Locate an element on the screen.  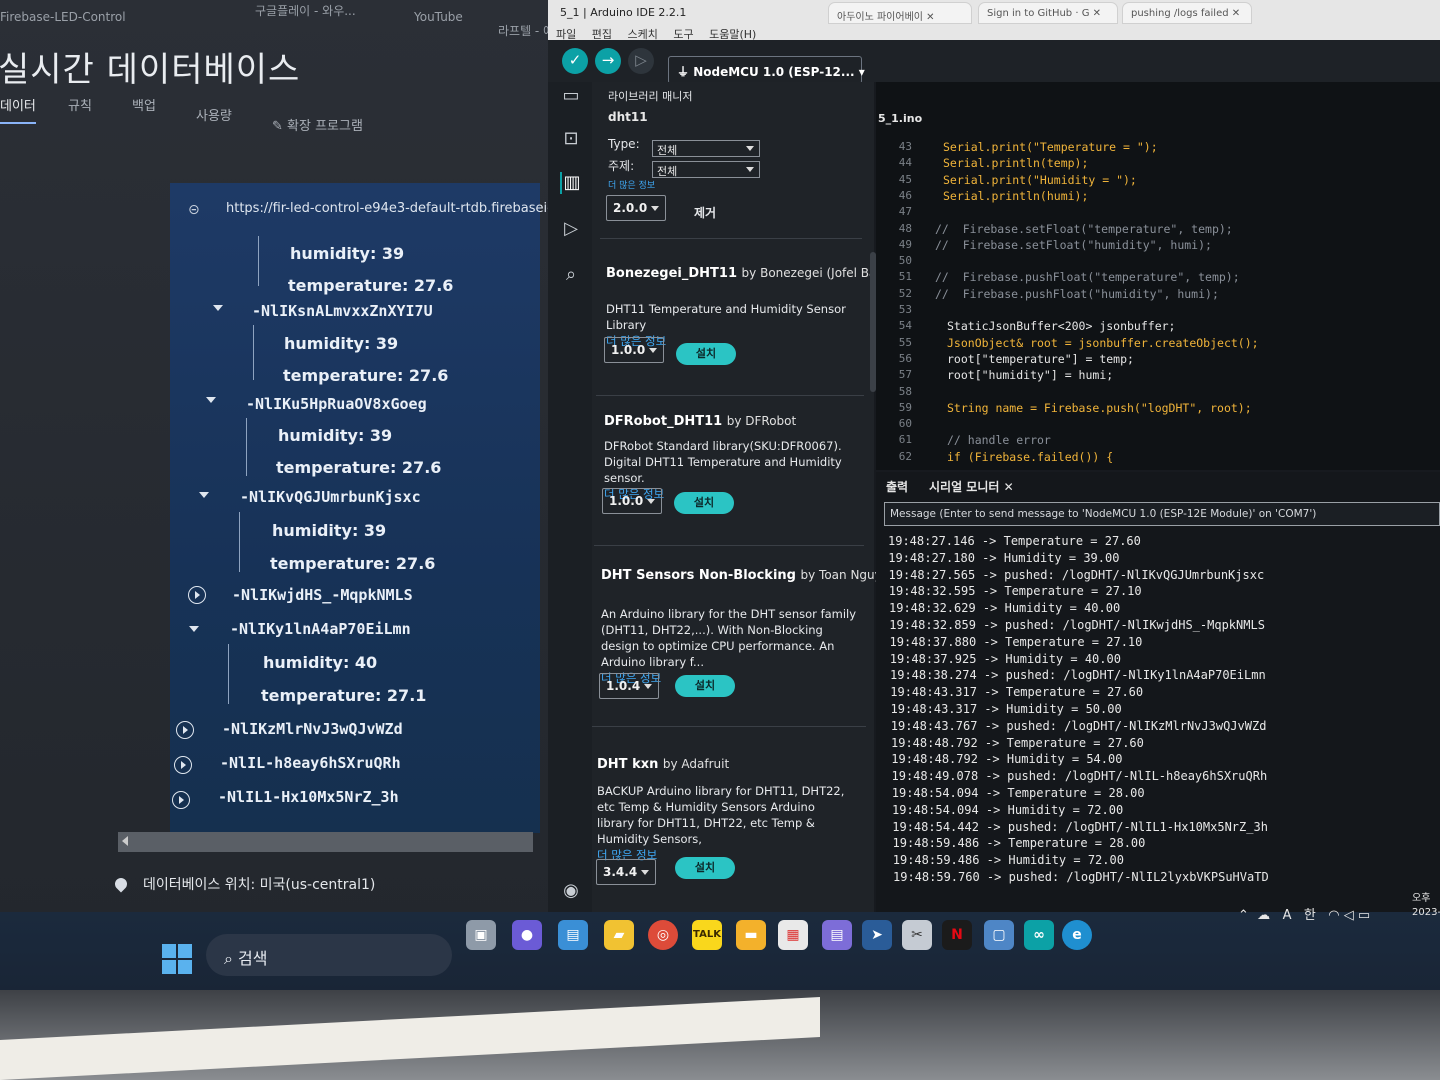
version-select: 3.4.4 is located at coordinates (626, 872).